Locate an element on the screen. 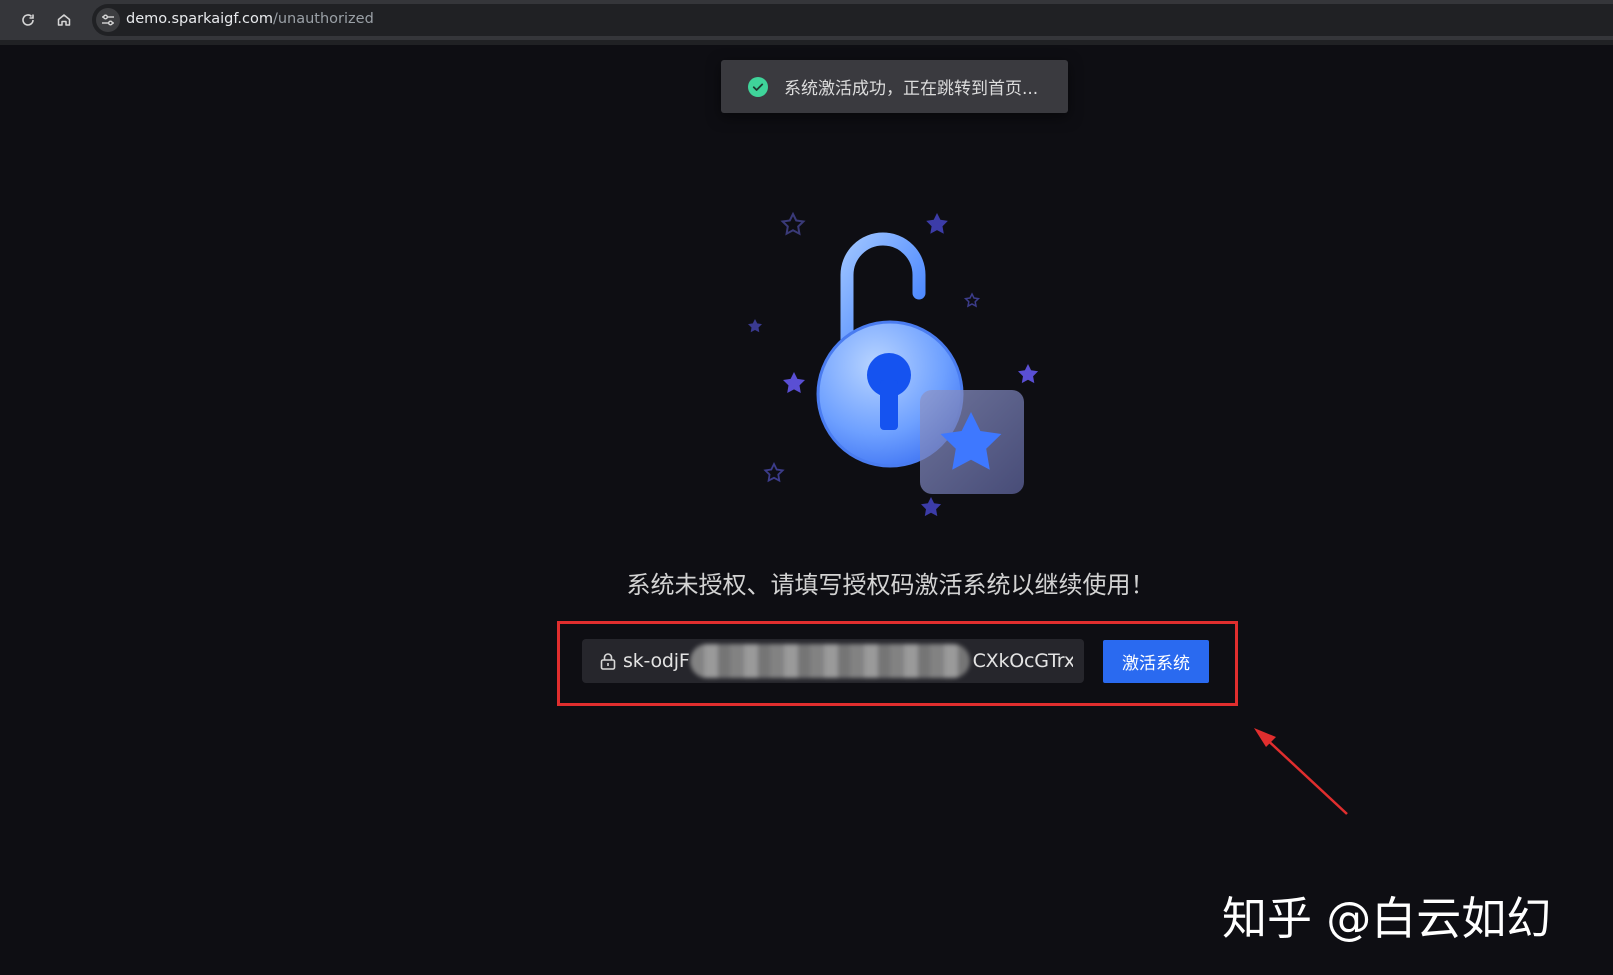  lock-icon is located at coordinates (608, 661).